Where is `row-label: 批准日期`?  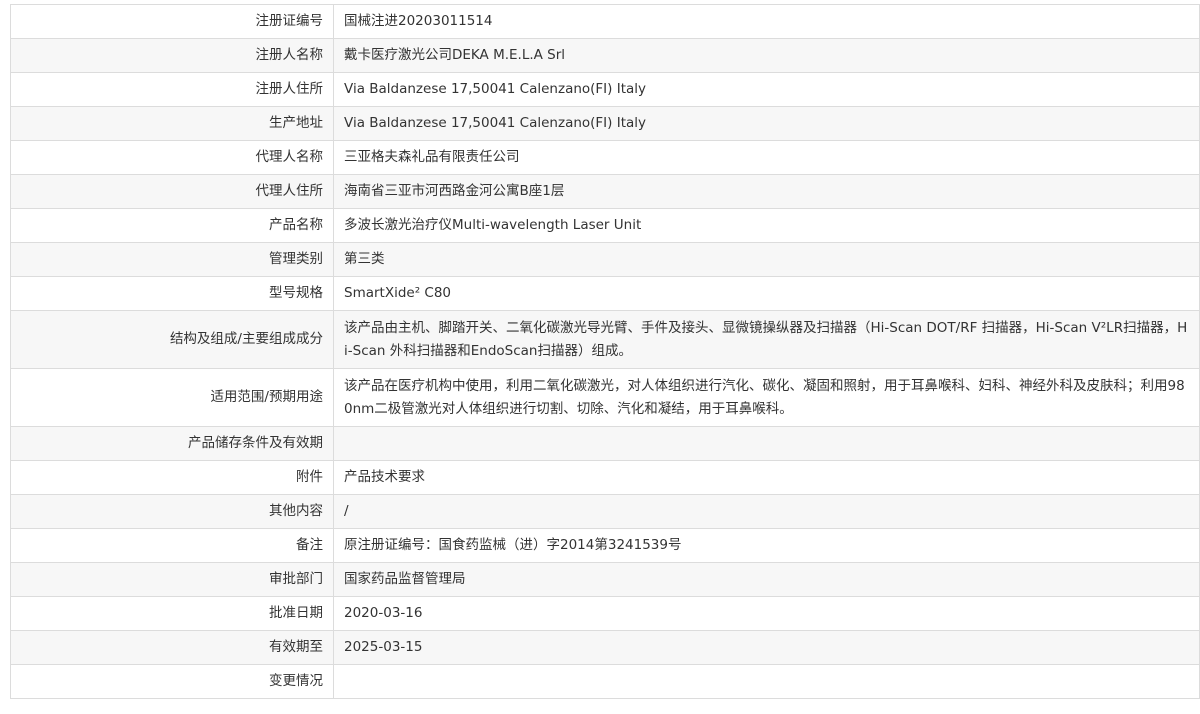
row-label: 批准日期 is located at coordinates (172, 613).